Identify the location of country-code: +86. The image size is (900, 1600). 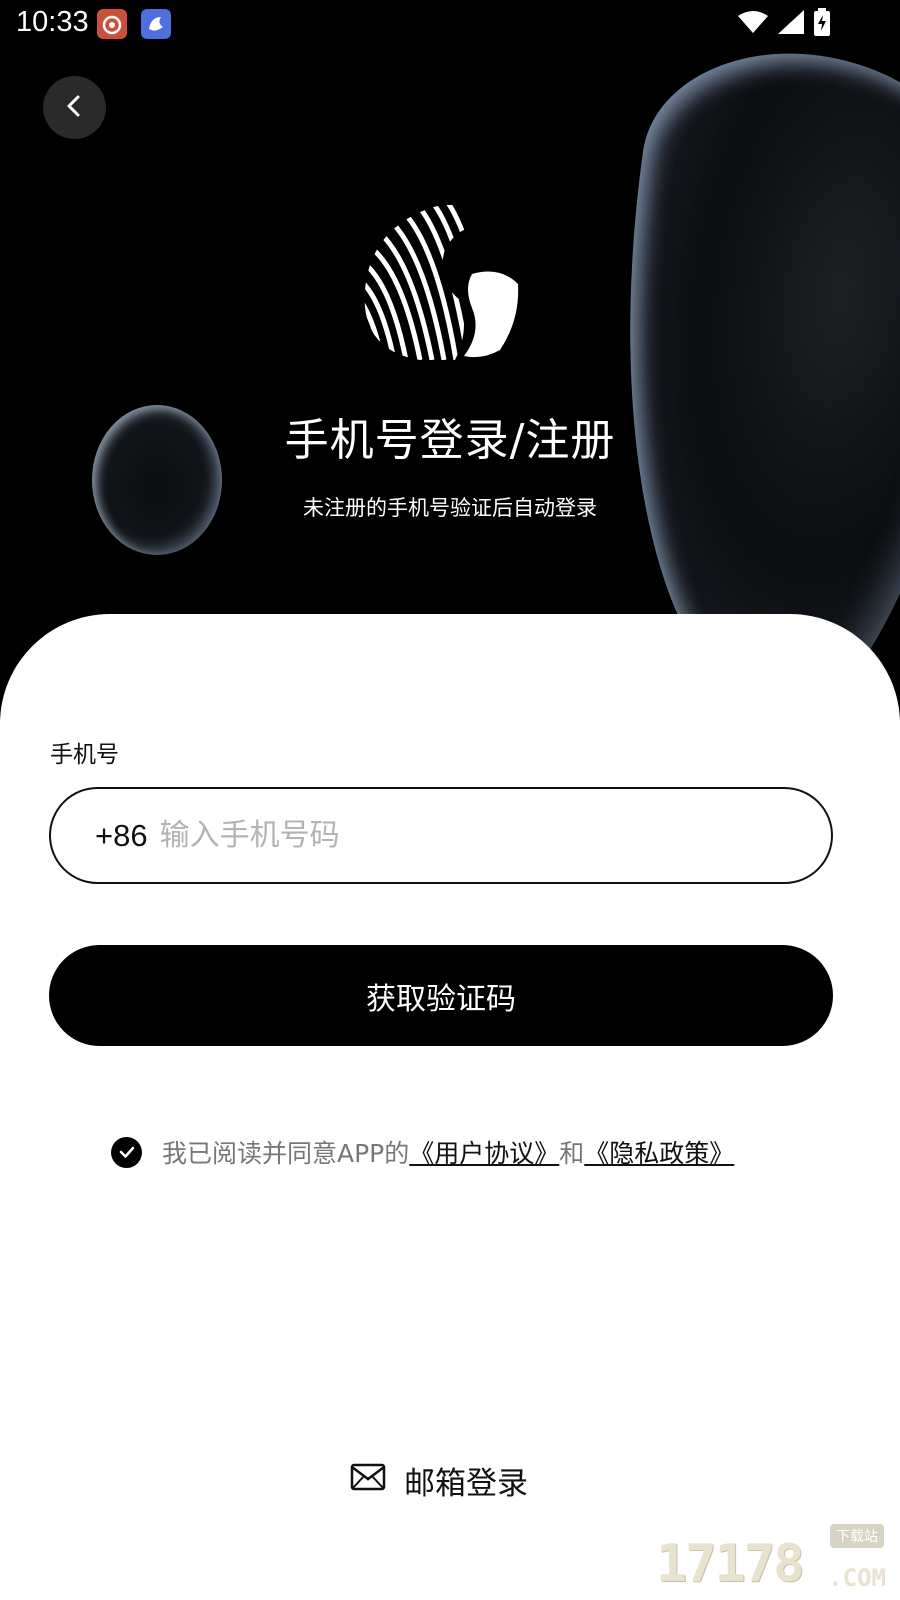
(121, 836).